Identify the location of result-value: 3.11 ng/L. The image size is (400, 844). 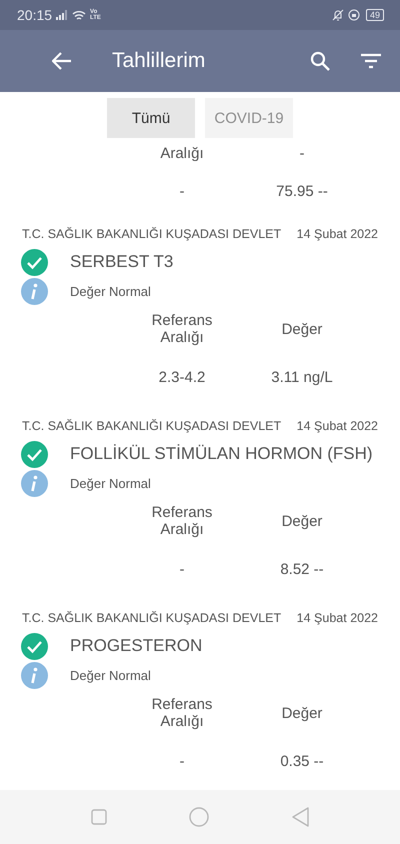
(302, 377).